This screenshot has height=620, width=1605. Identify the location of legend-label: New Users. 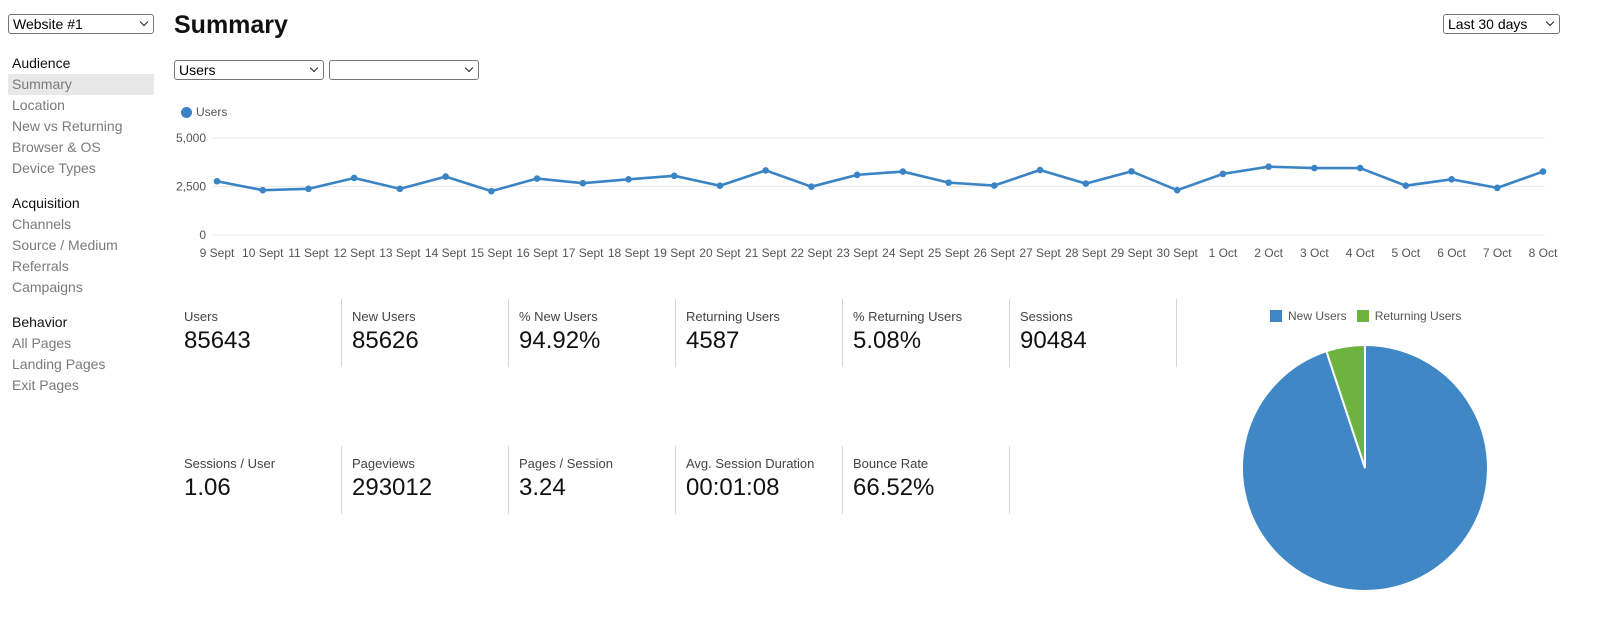
(1317, 316).